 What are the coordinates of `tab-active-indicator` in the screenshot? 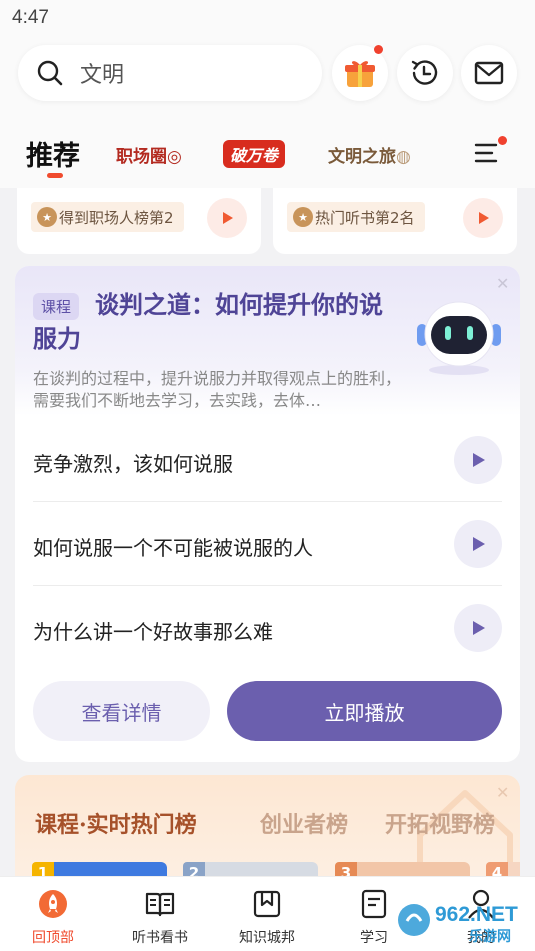 It's located at (55, 175).